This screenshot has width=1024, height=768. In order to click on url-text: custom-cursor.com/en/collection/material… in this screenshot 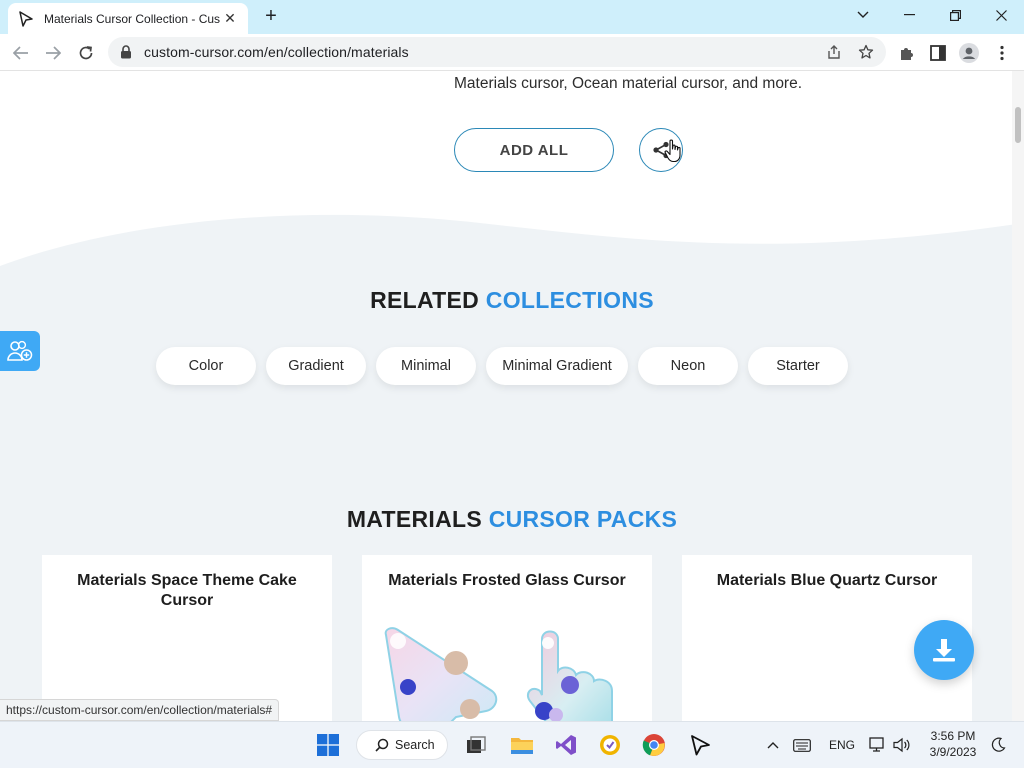, I will do `click(276, 52)`.